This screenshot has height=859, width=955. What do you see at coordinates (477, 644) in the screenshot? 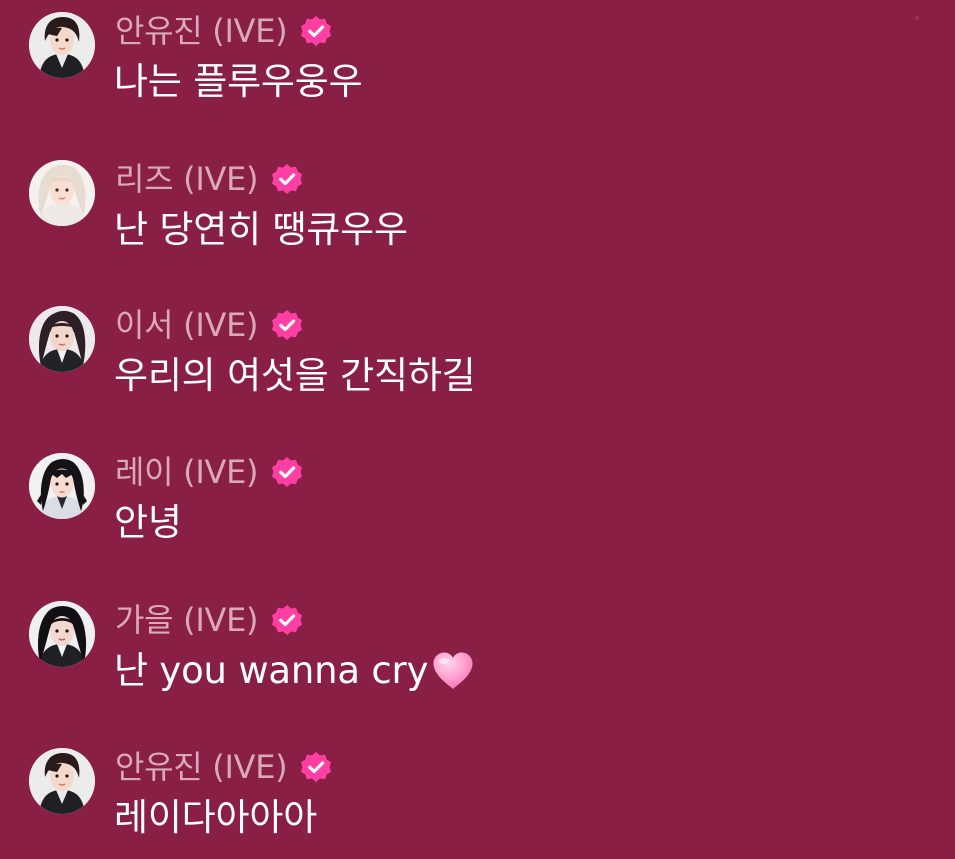
I see `chat-message: 가을 (IVE) 난 you wanna cry` at bounding box center [477, 644].